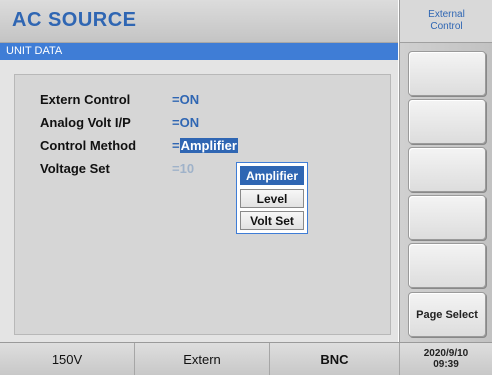 This screenshot has height=375, width=492. What do you see at coordinates (208, 145) in the screenshot?
I see `control-method-selected: Amplifier` at bounding box center [208, 145].